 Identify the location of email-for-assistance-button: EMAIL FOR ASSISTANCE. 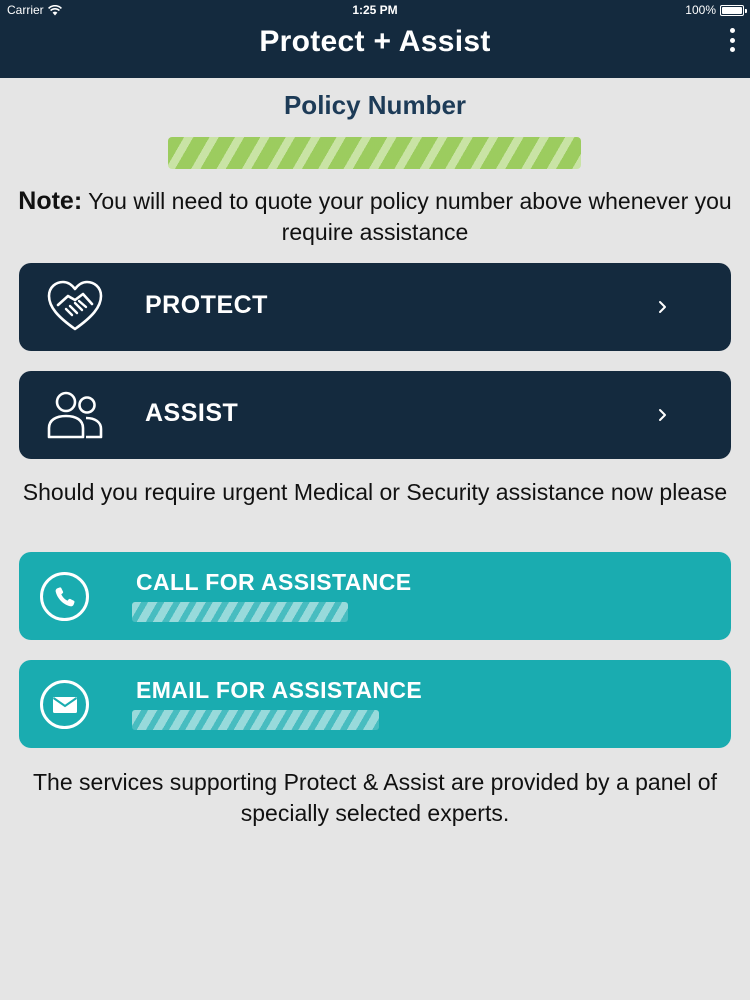
(375, 704).